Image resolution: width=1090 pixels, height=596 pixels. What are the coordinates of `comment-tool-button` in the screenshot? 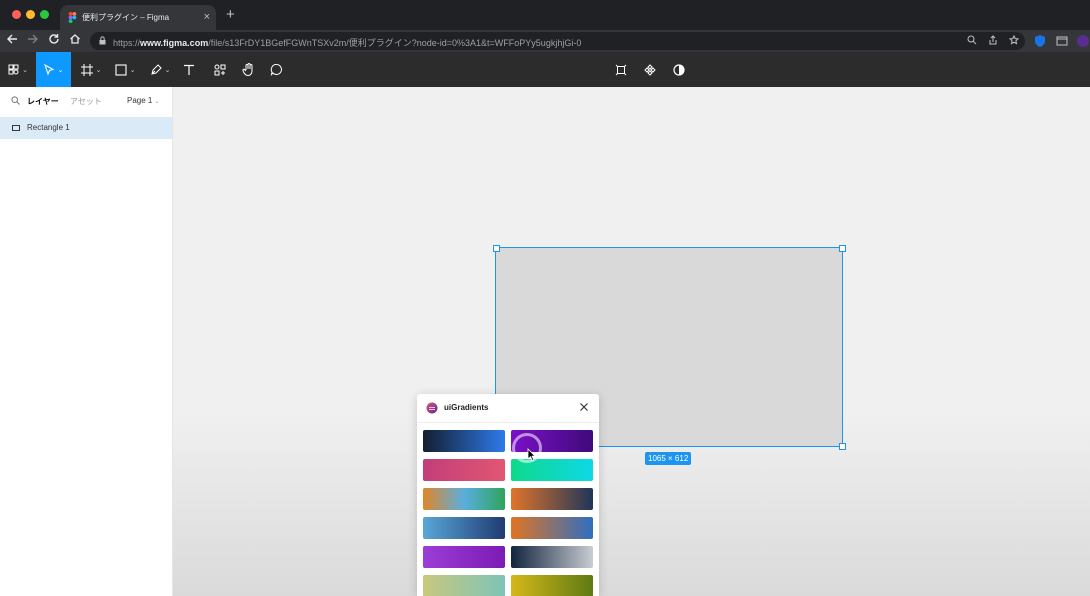 It's located at (276, 69).